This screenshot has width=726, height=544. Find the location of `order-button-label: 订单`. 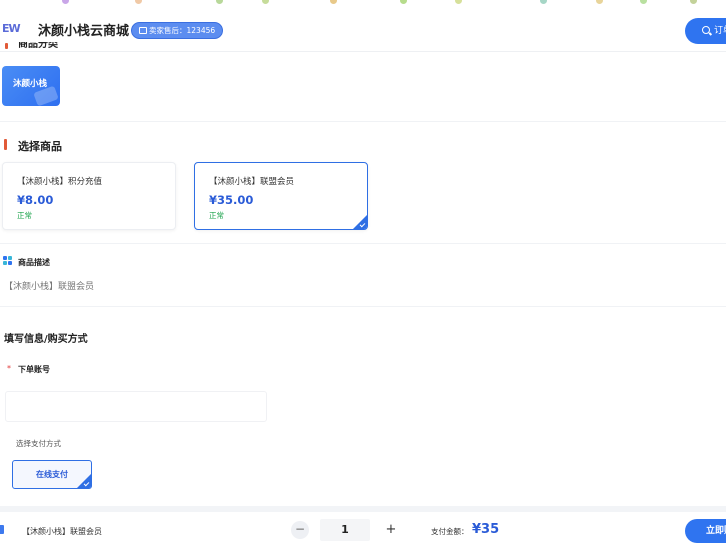

order-button-label: 订单 is located at coordinates (720, 31).